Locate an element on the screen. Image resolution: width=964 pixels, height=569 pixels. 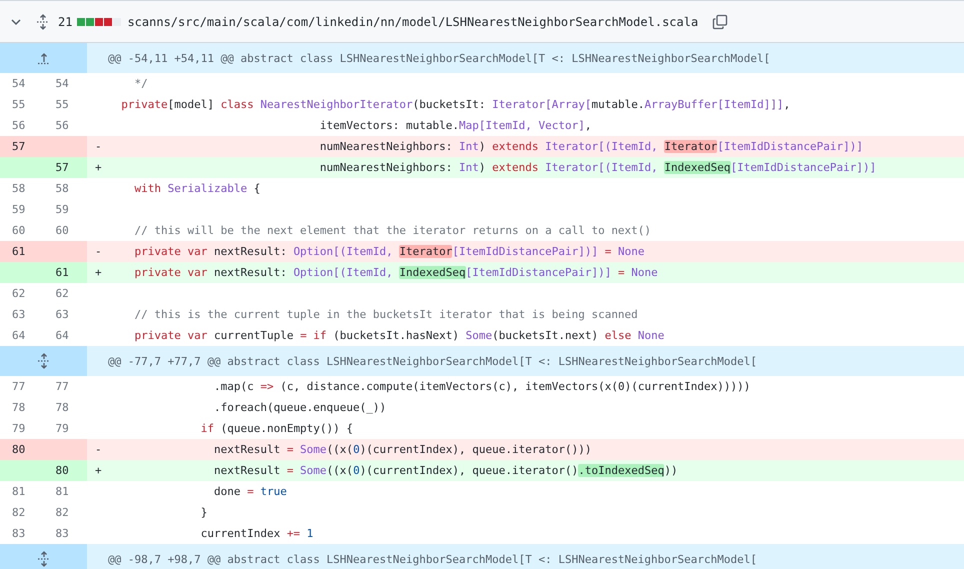
code-line: private var nextResult: Option[(ItemId, IndexedSeq[ItemIdDistancePair])] = None is located at coordinates (395, 272).